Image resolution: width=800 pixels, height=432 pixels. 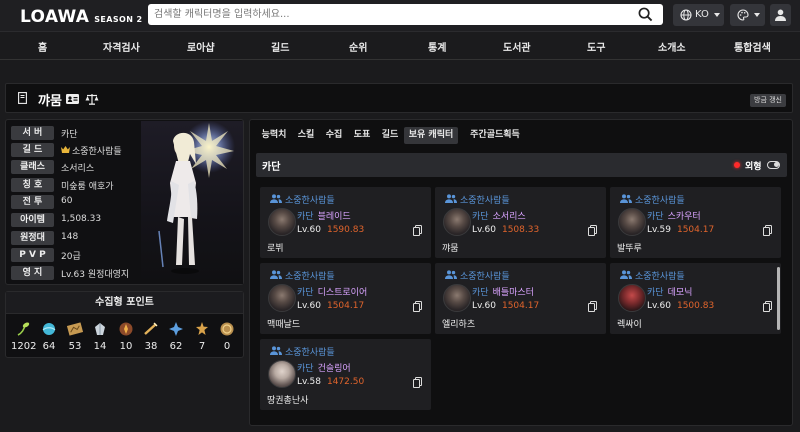 I want to click on character-card: 소중한사람들 카단 데모닉 Lv.60 1500.83 렉싸이, so click(x=695, y=298).